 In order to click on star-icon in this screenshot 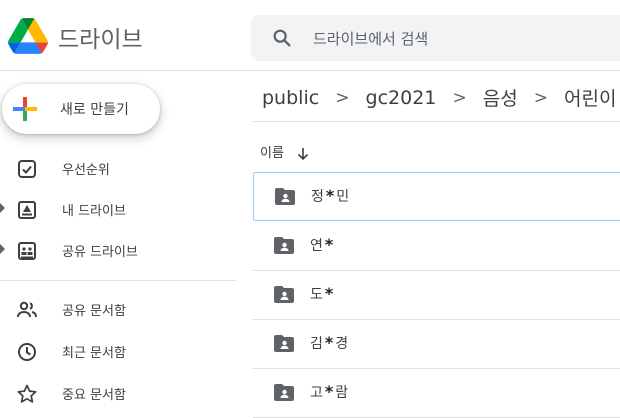, I will do `click(27, 393)`.